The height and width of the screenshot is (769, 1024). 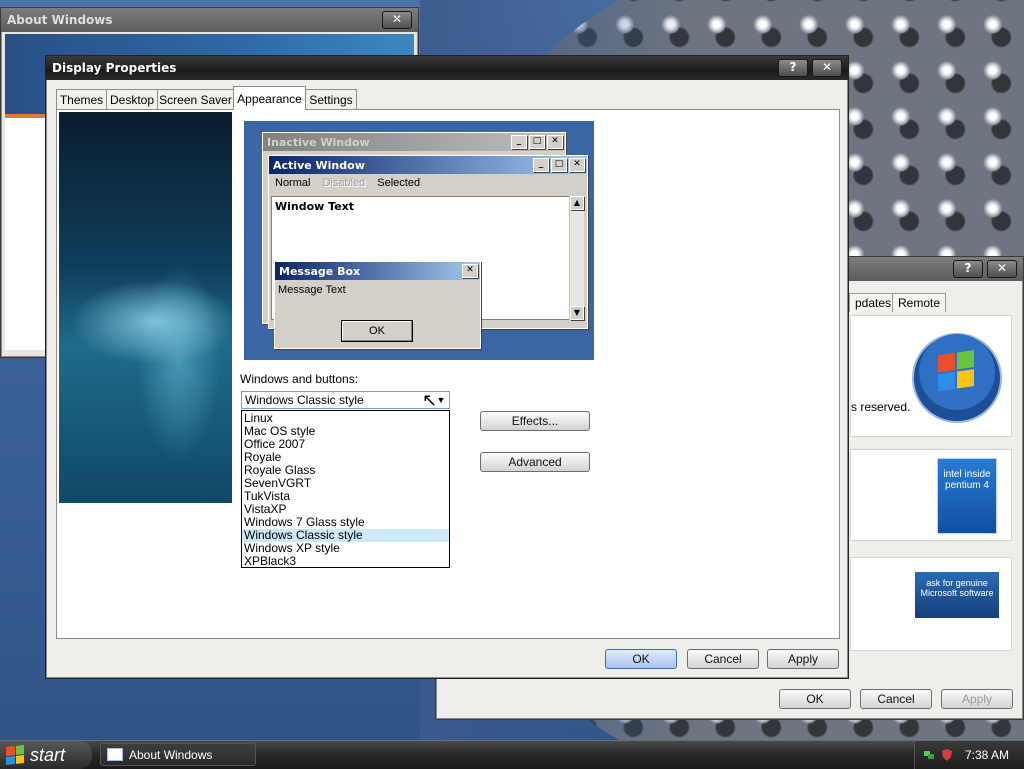 What do you see at coordinates (931, 495) in the screenshot?
I see `system-cpu-panel: intel inside pentium 4` at bounding box center [931, 495].